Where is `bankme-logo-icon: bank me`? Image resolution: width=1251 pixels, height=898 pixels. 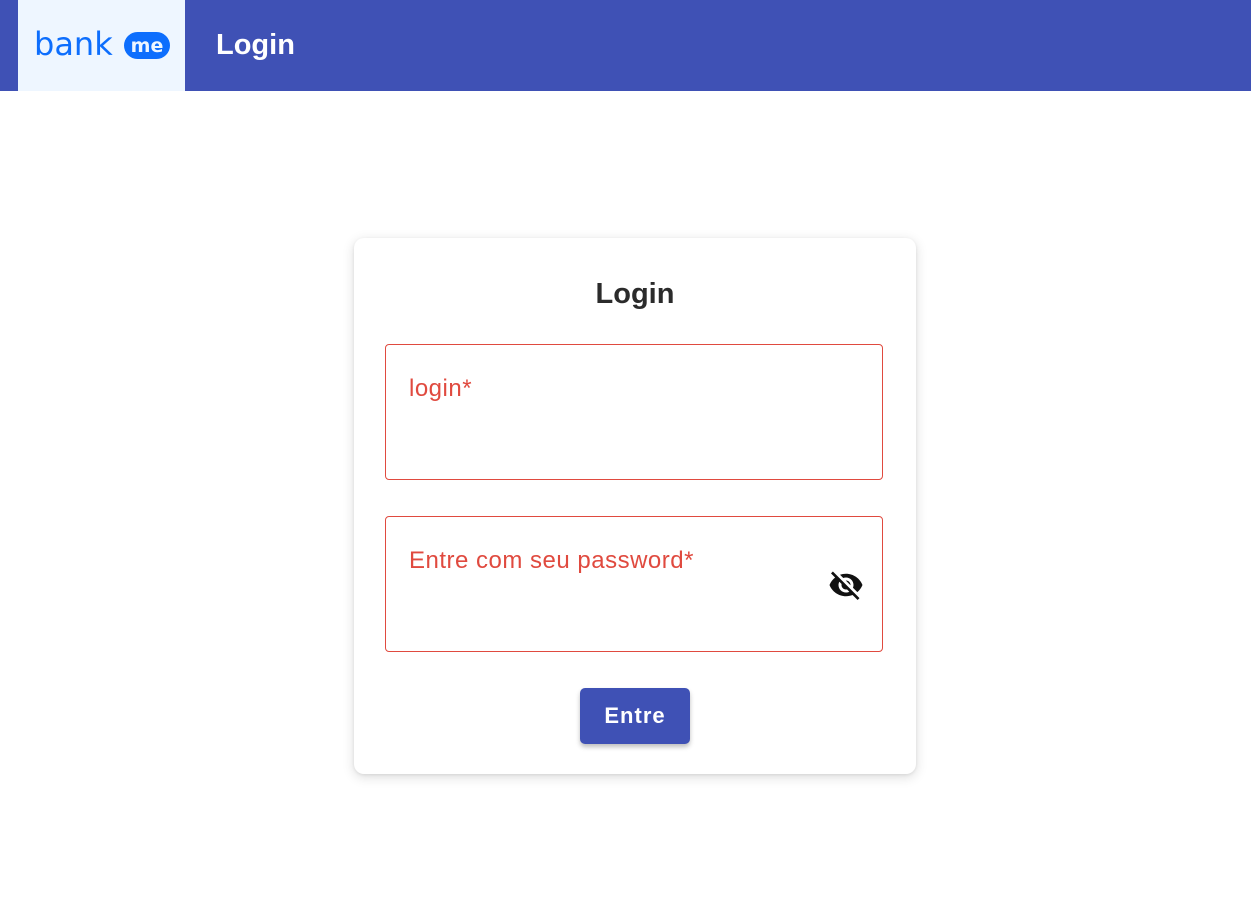
bankme-logo-icon: bank me is located at coordinates (102, 44).